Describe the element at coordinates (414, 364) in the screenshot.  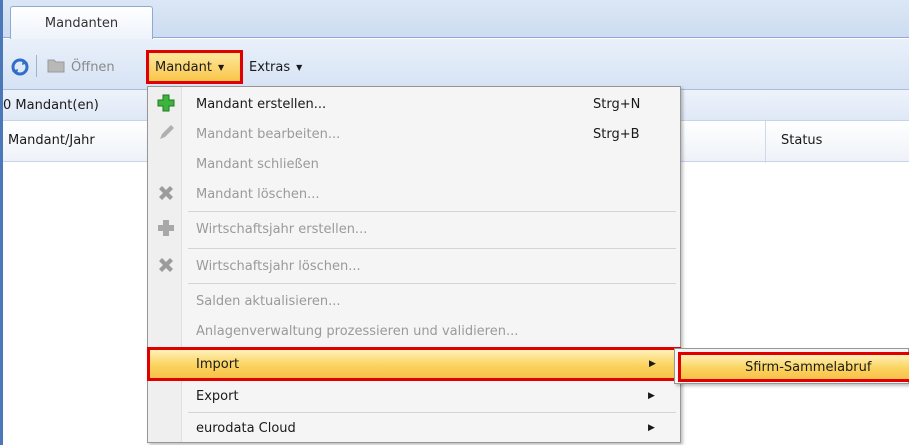
I see `menu-item-import: Import ▶` at that location.